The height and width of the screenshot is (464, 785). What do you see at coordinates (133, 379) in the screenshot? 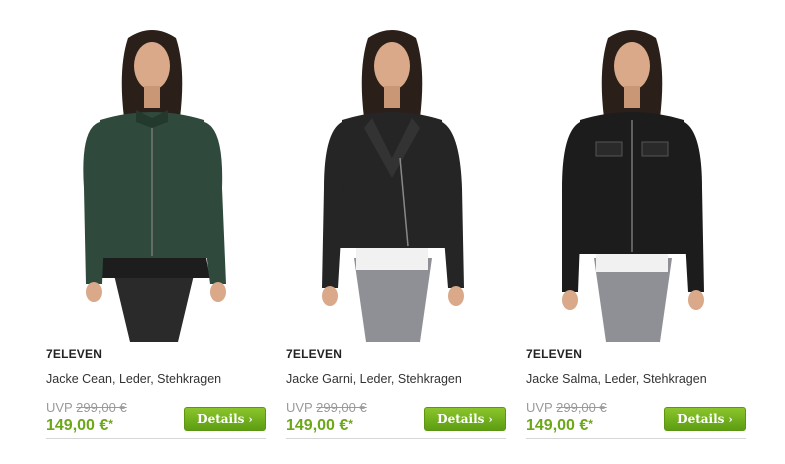
I see `product-title: Jacke Cean, Leder, Stehkragen` at bounding box center [133, 379].